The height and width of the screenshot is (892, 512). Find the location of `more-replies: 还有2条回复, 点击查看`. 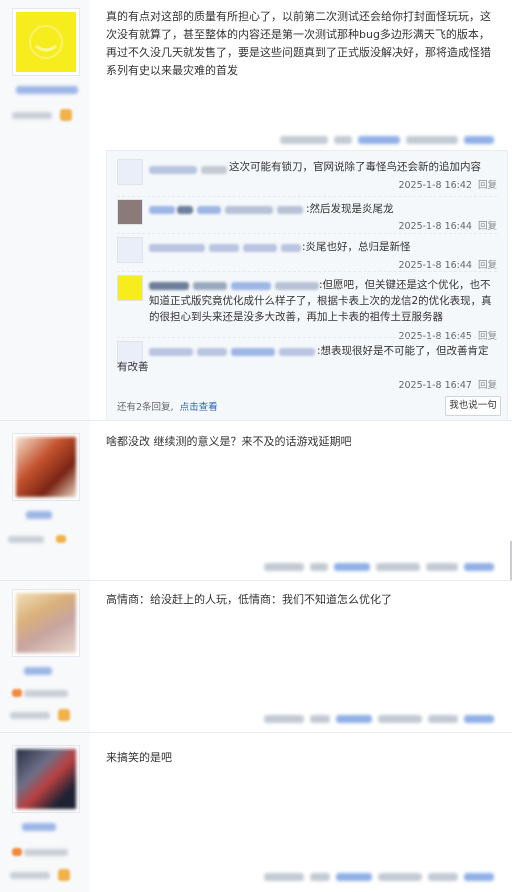

more-replies: 还有2条回复, 点击查看 is located at coordinates (167, 406).